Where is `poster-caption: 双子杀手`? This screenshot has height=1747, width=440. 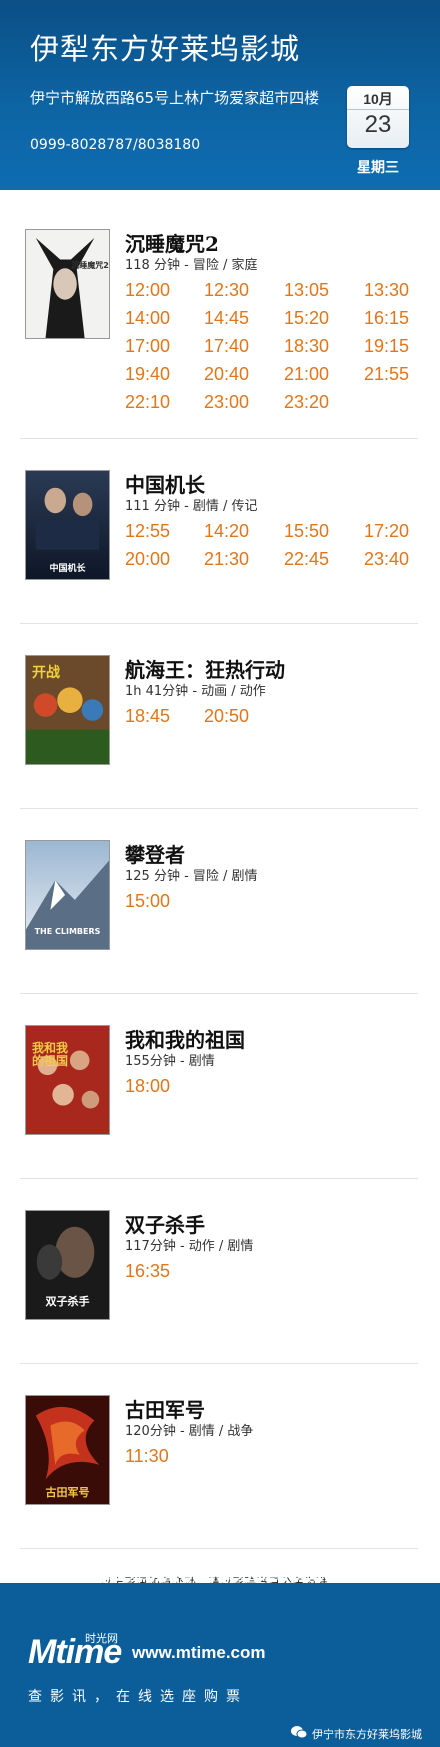 poster-caption: 双子杀手 is located at coordinates (67, 1301).